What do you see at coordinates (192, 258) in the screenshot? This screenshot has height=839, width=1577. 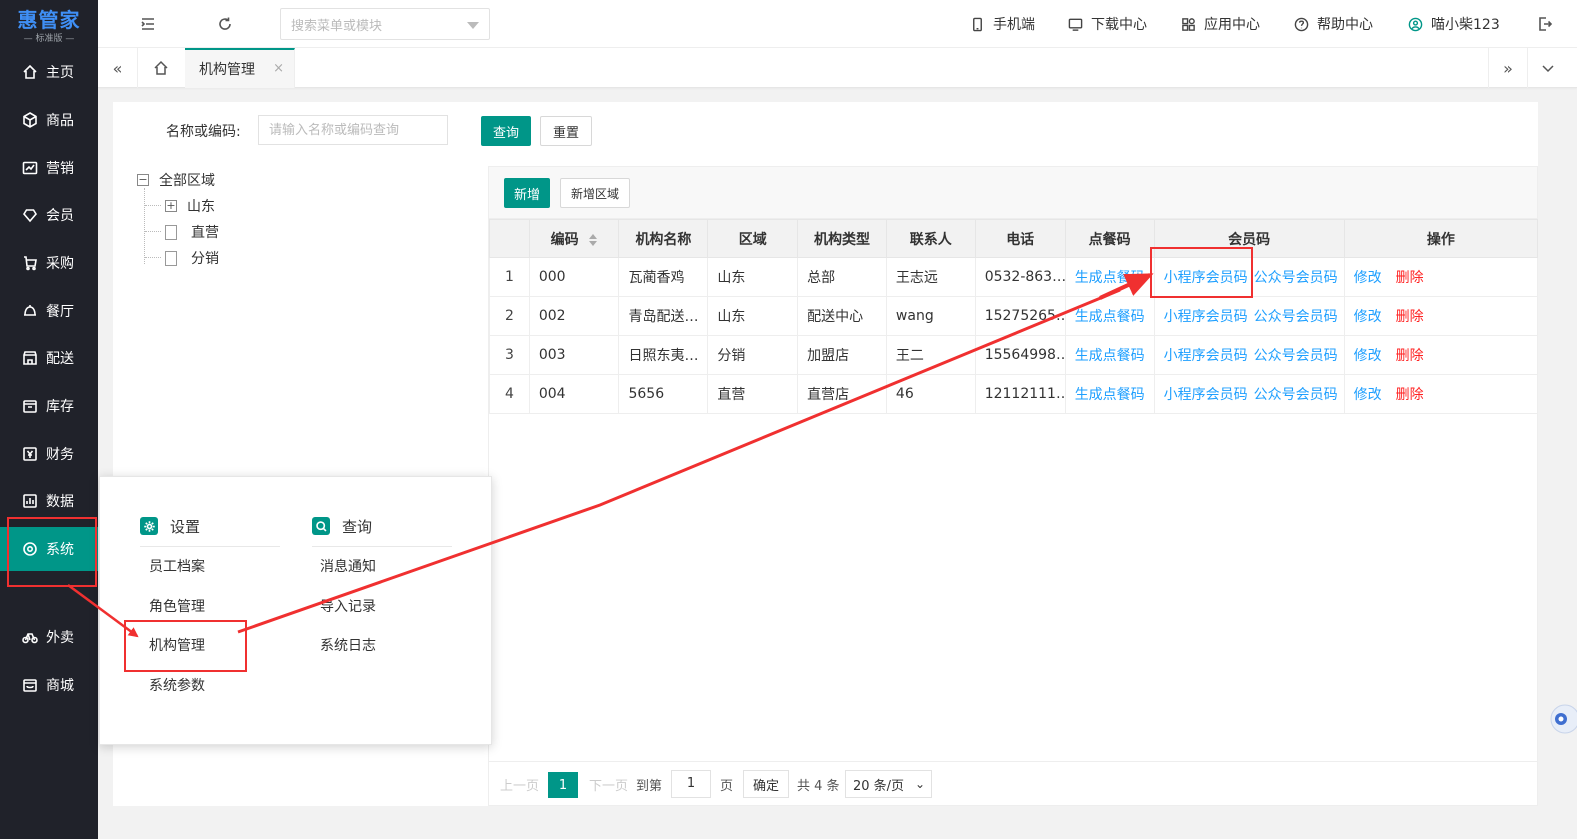 I see `tree-node-distribution: 分销` at bounding box center [192, 258].